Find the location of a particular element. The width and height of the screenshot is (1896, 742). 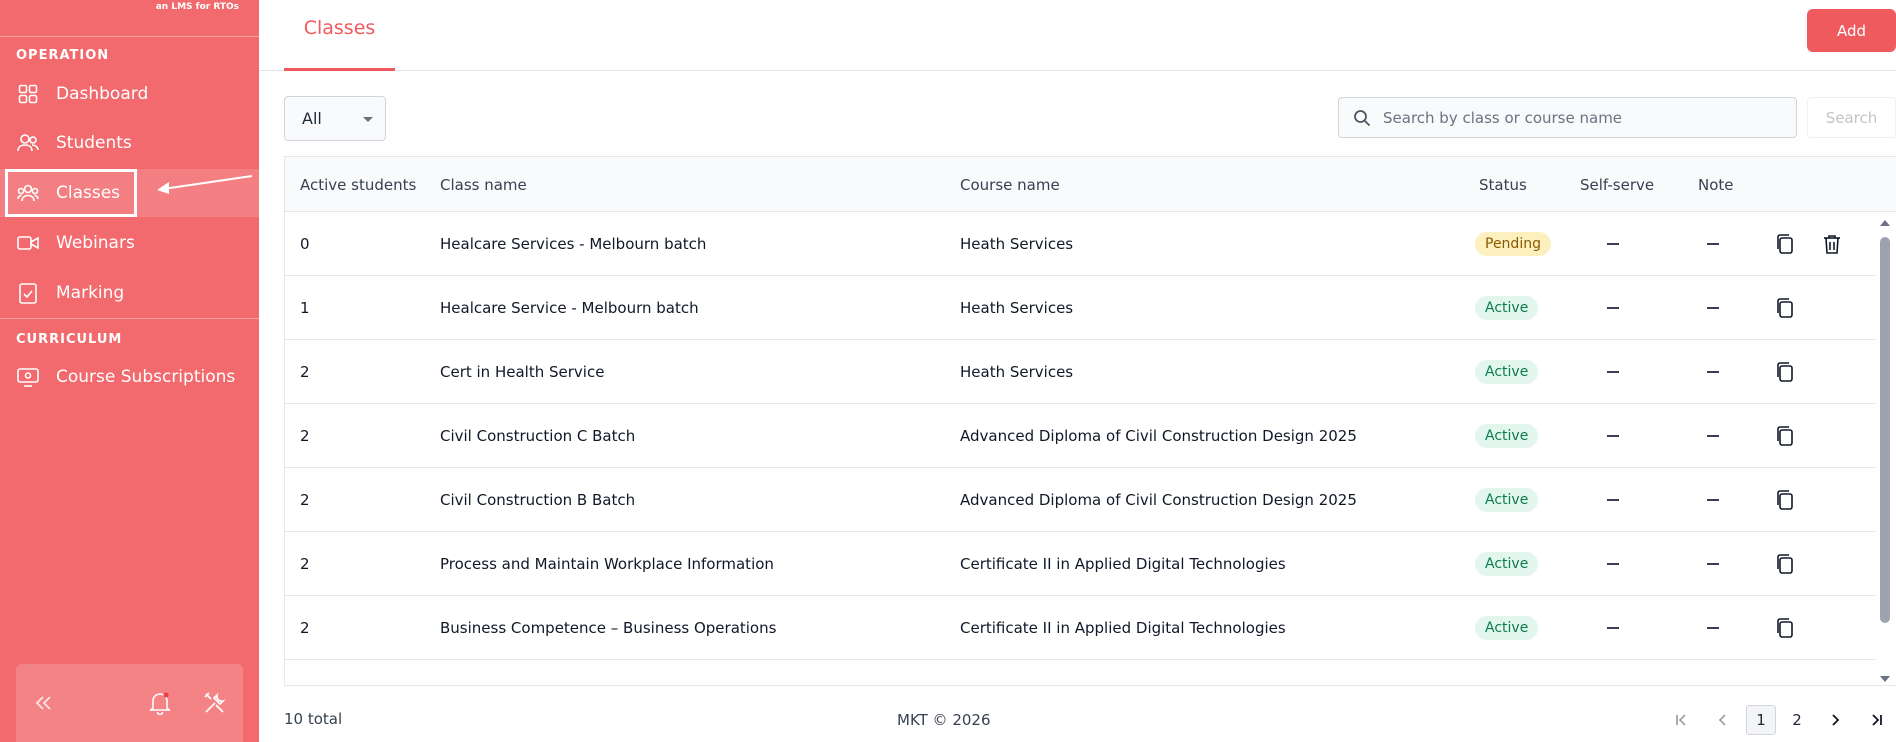

collapse-sidebar-button is located at coordinates (43, 703).